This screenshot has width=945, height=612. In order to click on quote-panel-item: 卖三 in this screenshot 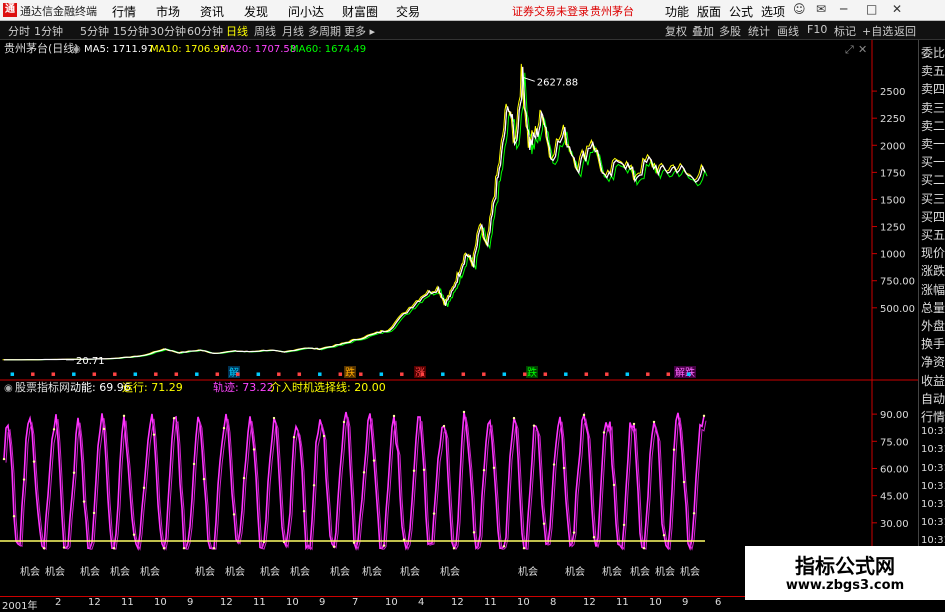, I will do `click(933, 107)`.